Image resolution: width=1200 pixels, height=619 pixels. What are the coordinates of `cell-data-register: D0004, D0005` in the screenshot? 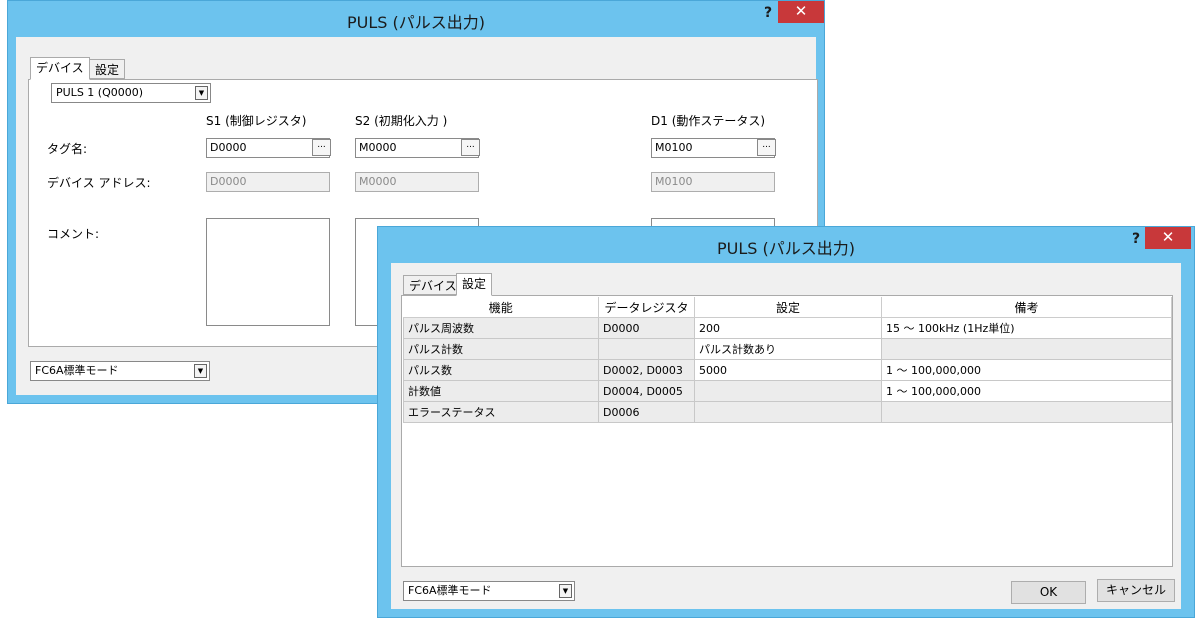 It's located at (646, 391).